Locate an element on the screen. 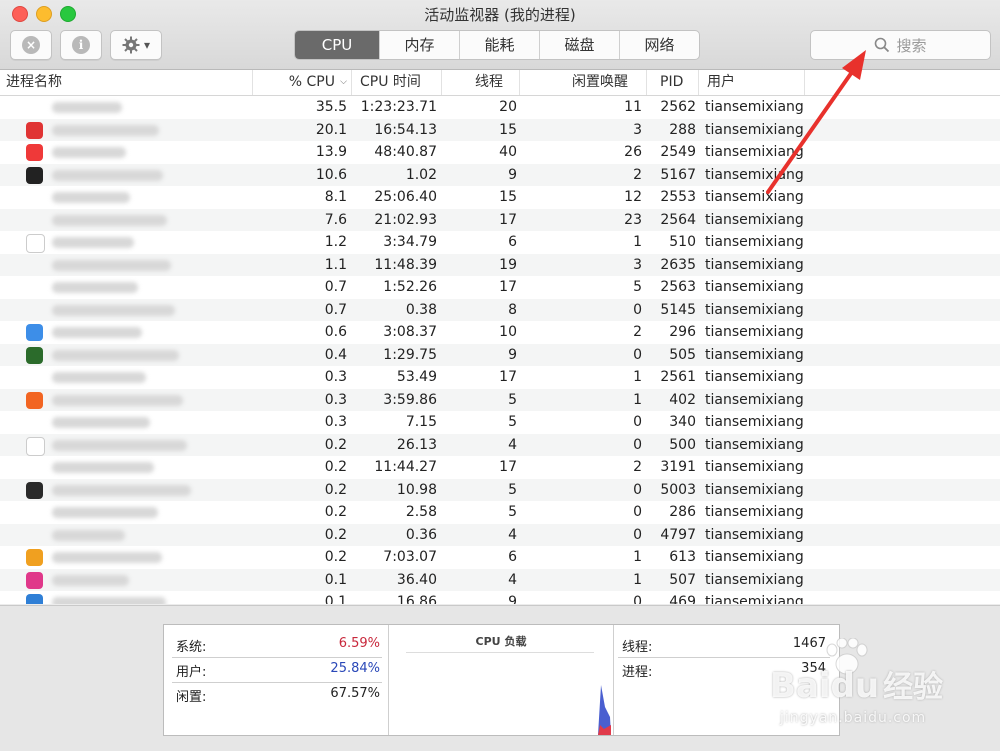 Image resolution: width=1000 pixels, height=751 pixels. table-row: 0.1 16.86 9 0 469 tiansemixiang is located at coordinates (500, 597).